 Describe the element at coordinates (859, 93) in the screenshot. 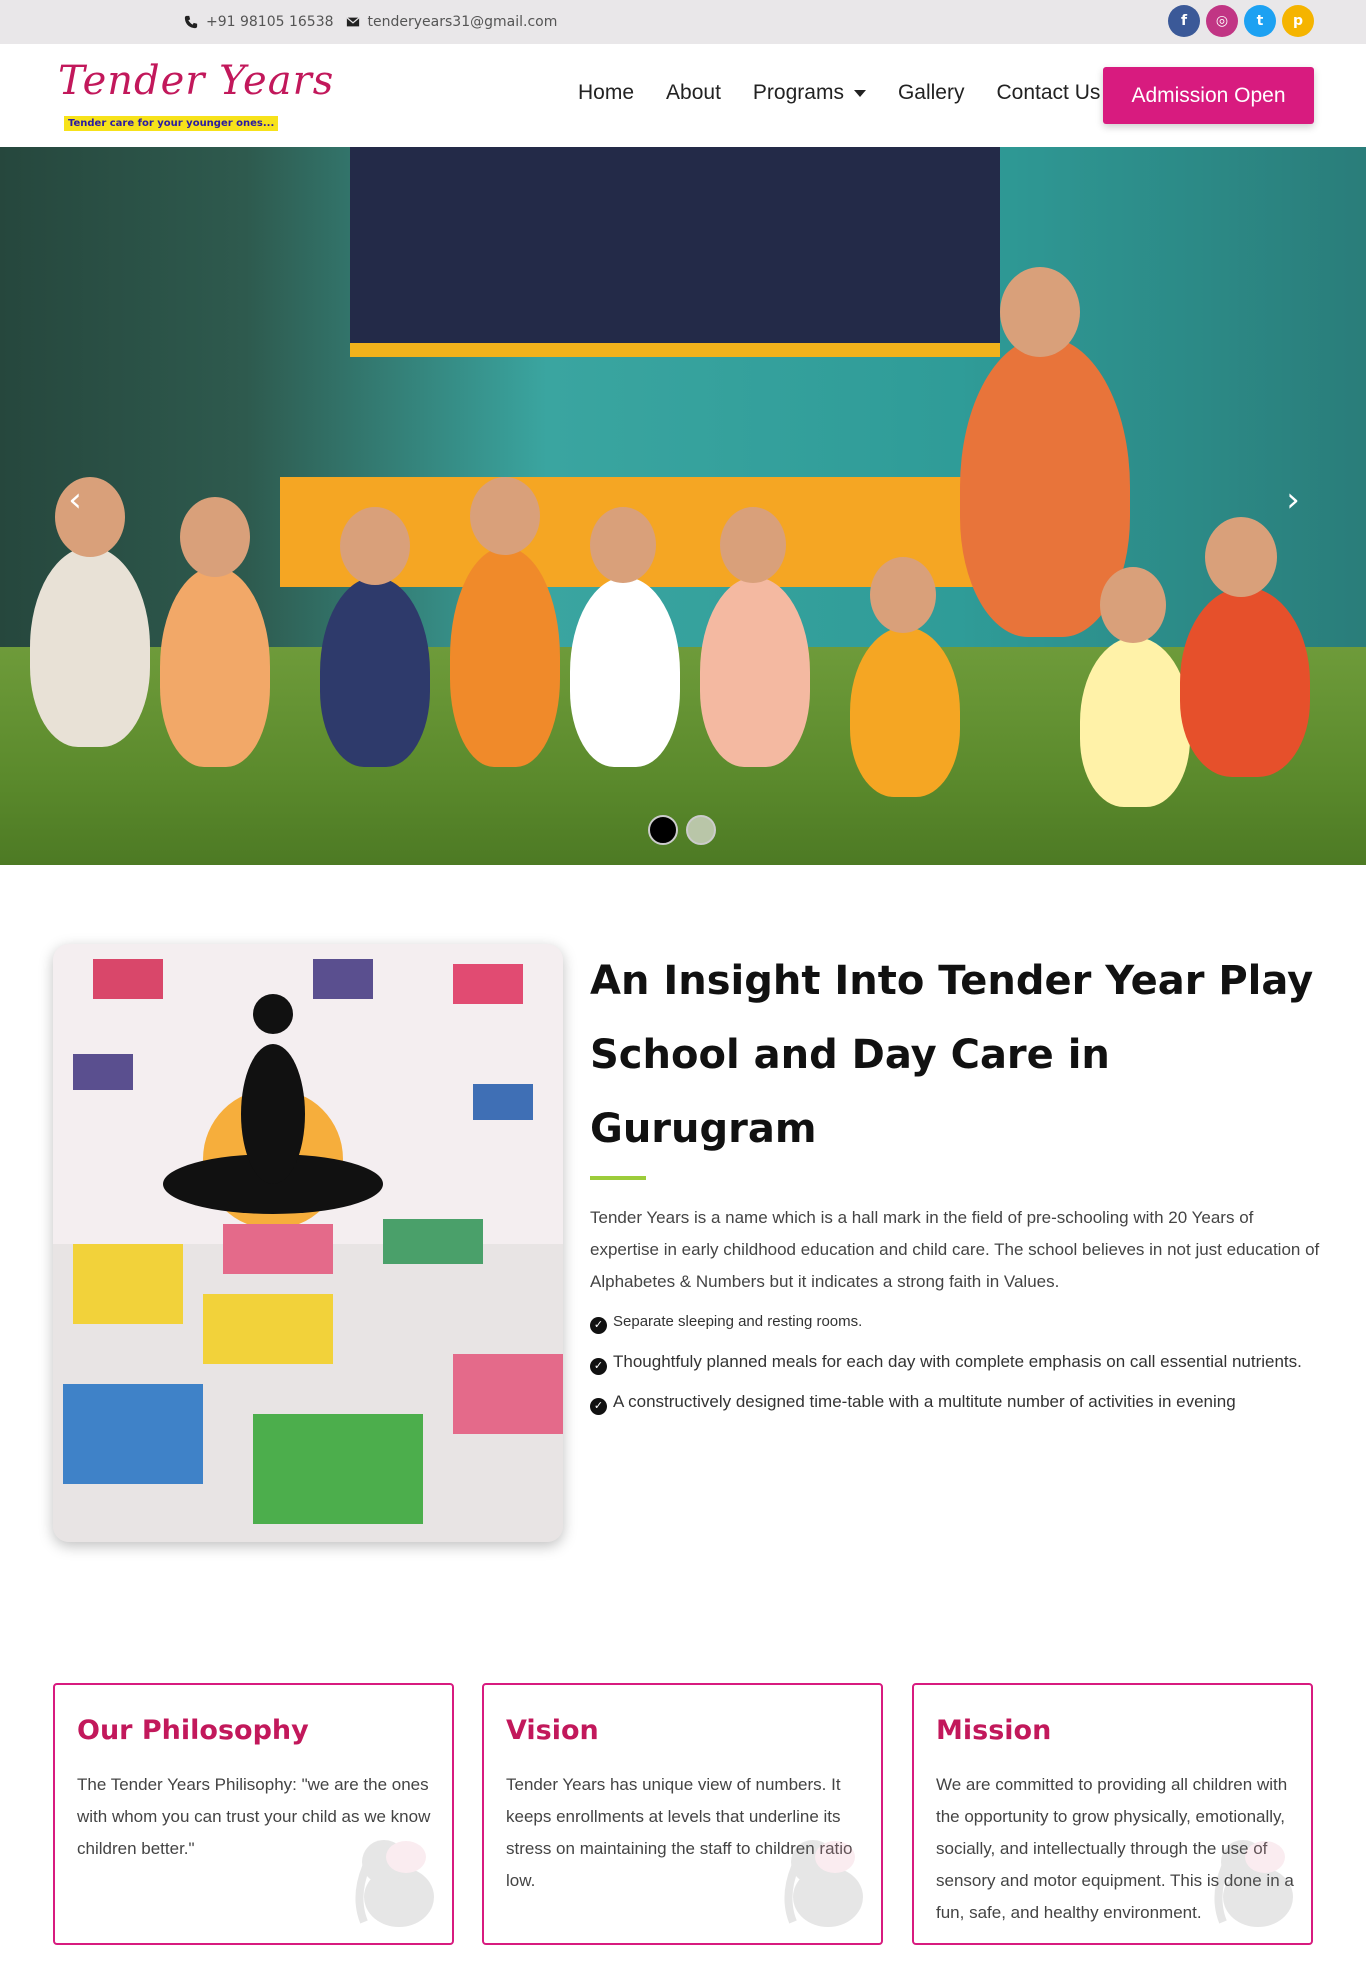

I see `chevron-down-icon` at that location.